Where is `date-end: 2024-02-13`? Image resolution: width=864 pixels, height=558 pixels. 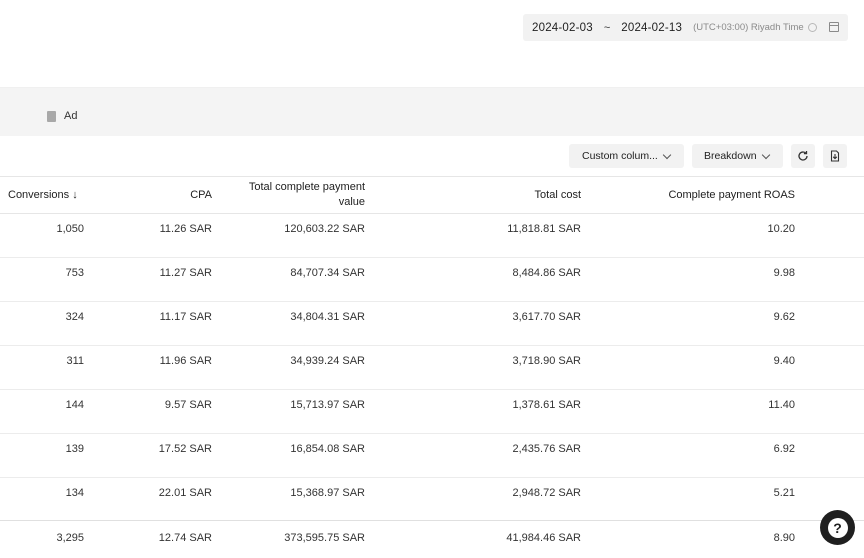 date-end: 2024-02-13 is located at coordinates (651, 28).